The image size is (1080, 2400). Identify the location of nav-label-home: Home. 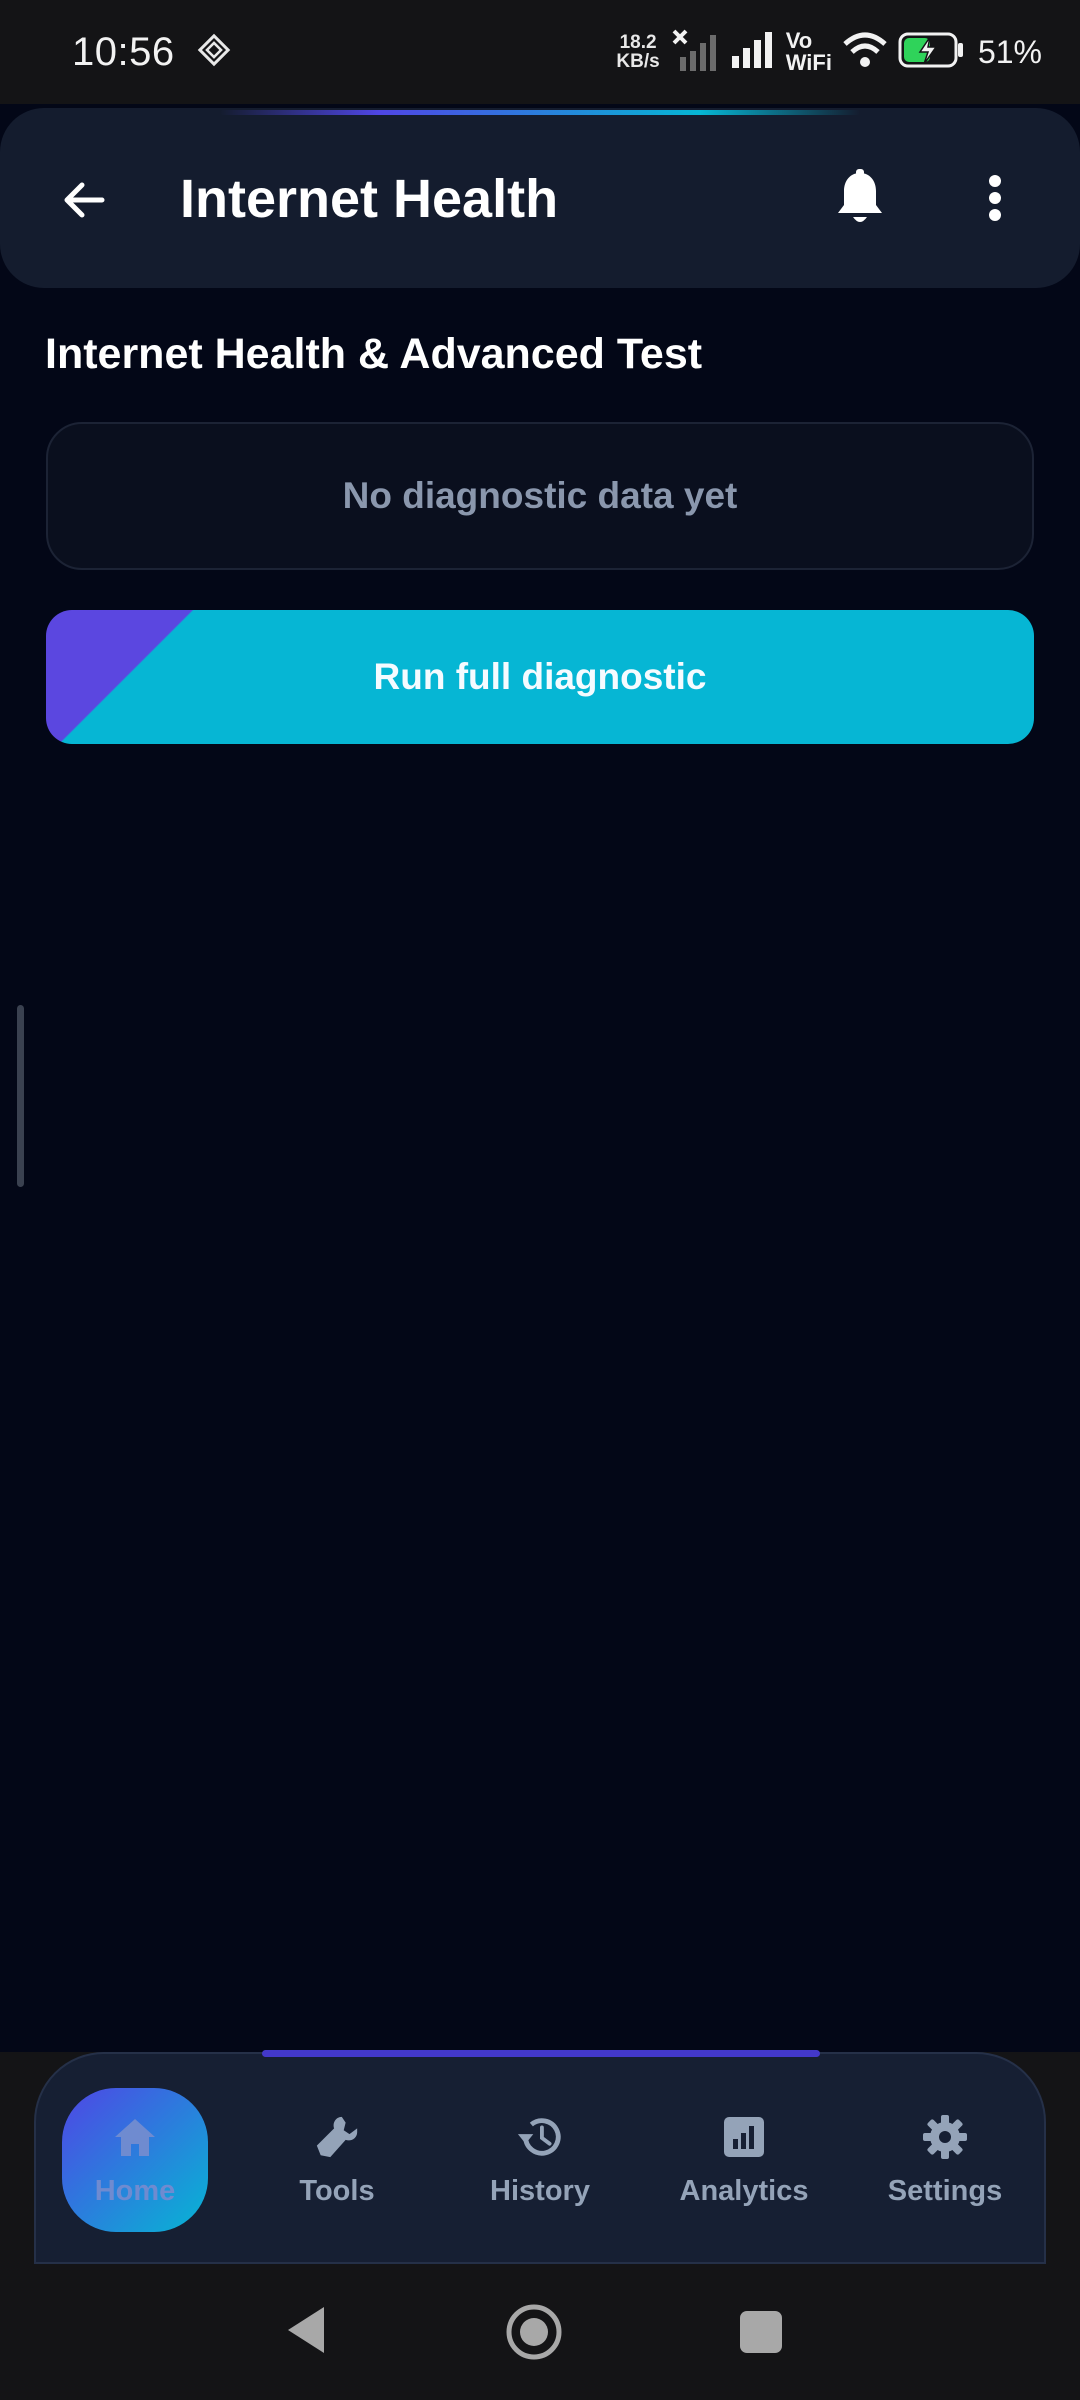
(135, 2190).